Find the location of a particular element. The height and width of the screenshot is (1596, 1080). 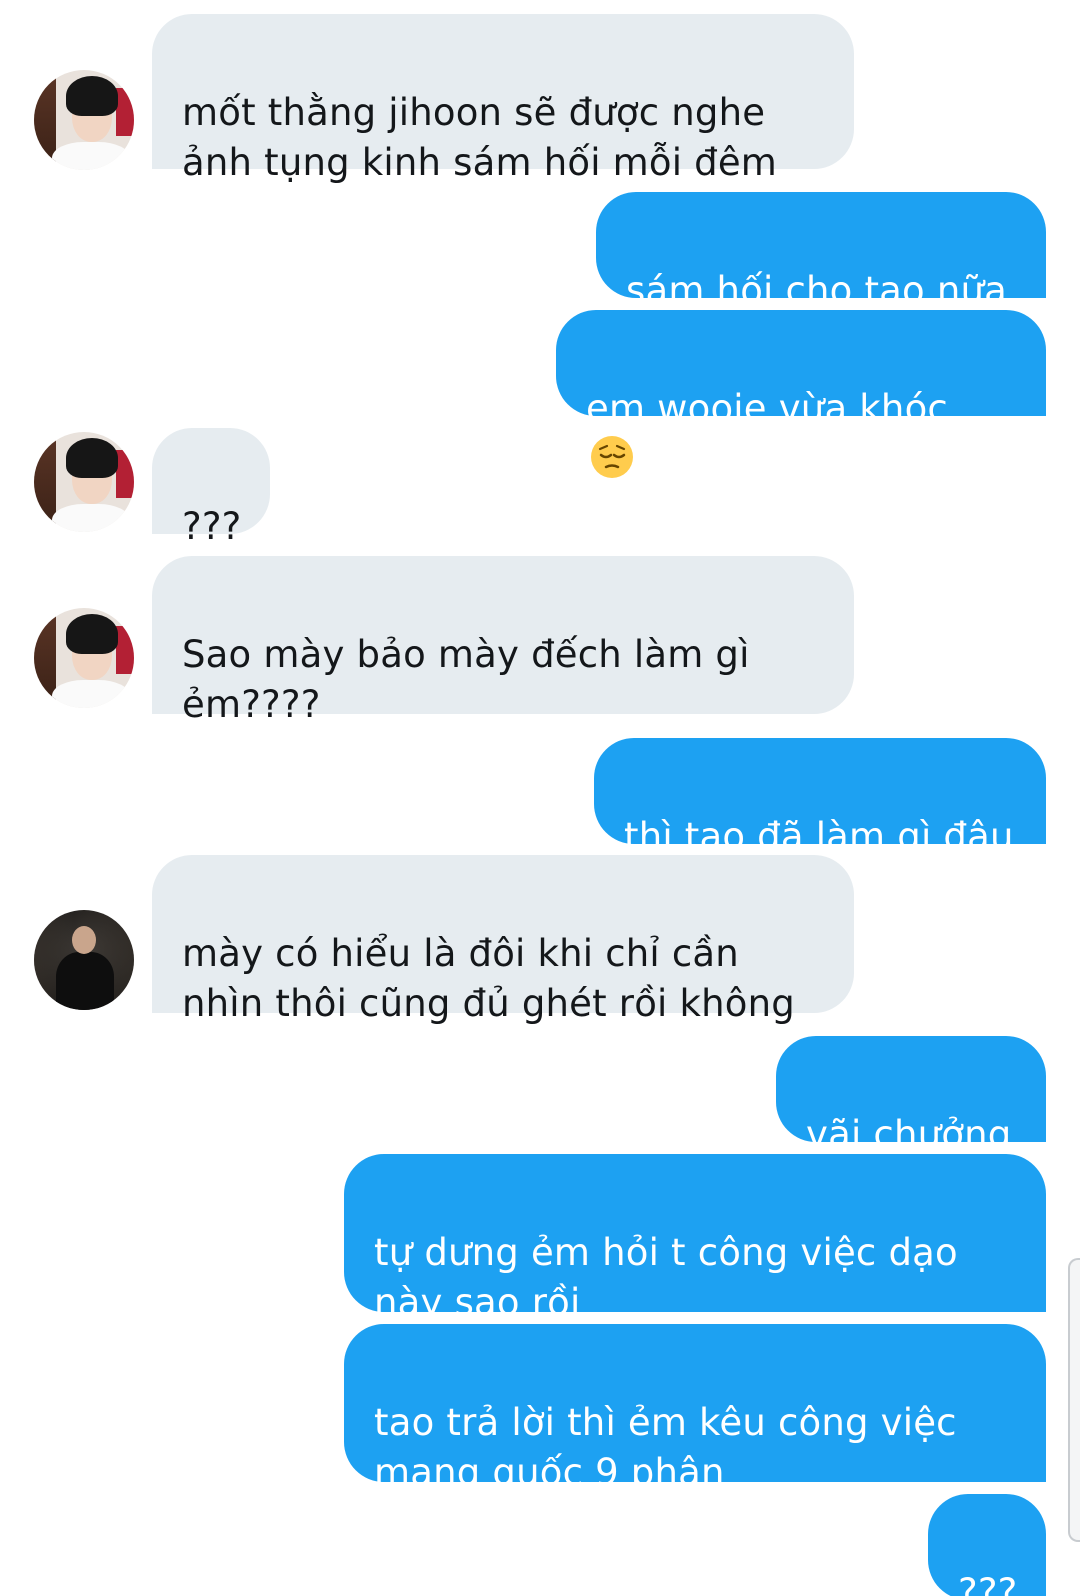

message-text: sám hối cho tao nữa is located at coordinates (817, 290).